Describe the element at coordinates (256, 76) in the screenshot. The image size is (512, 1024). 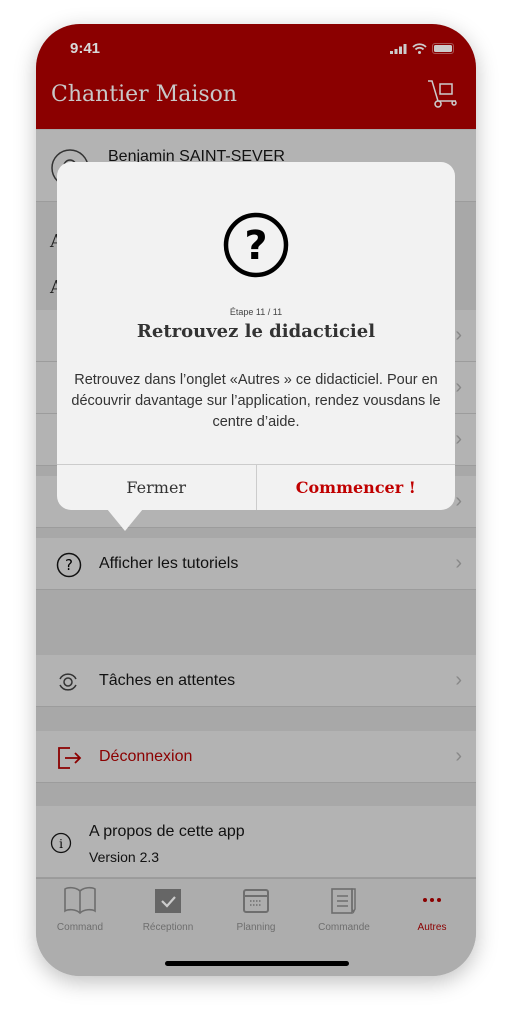
I see `app-header: 9:41 Chantier Maison` at that location.